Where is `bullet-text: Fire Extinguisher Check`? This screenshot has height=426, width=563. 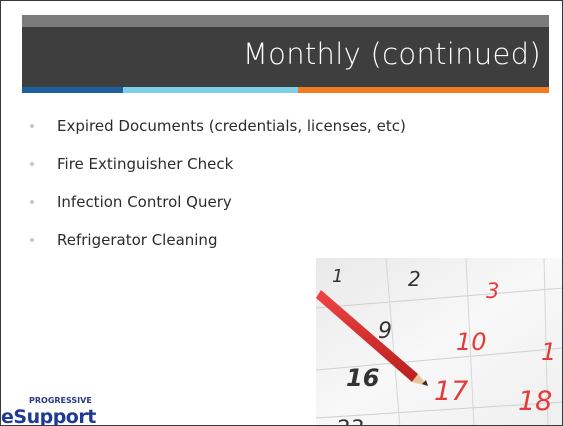
bullet-text: Fire Extinguisher Check is located at coordinates (145, 164).